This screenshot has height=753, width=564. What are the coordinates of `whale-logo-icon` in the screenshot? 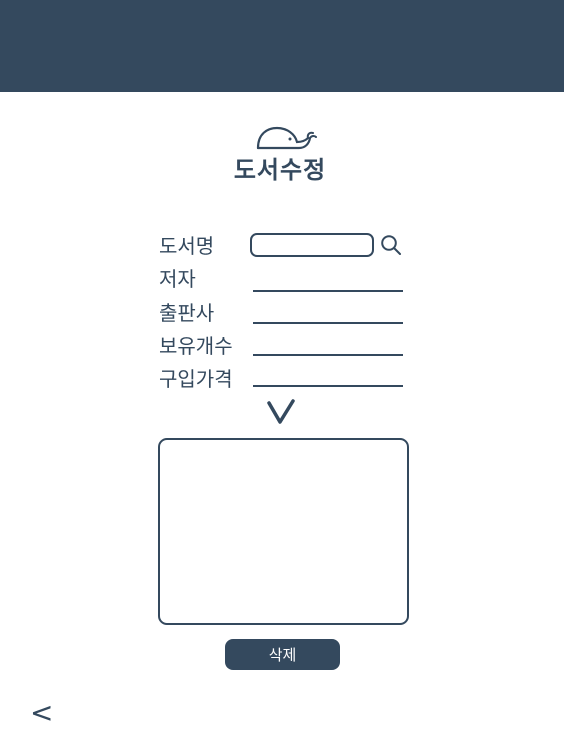 It's located at (286, 138).